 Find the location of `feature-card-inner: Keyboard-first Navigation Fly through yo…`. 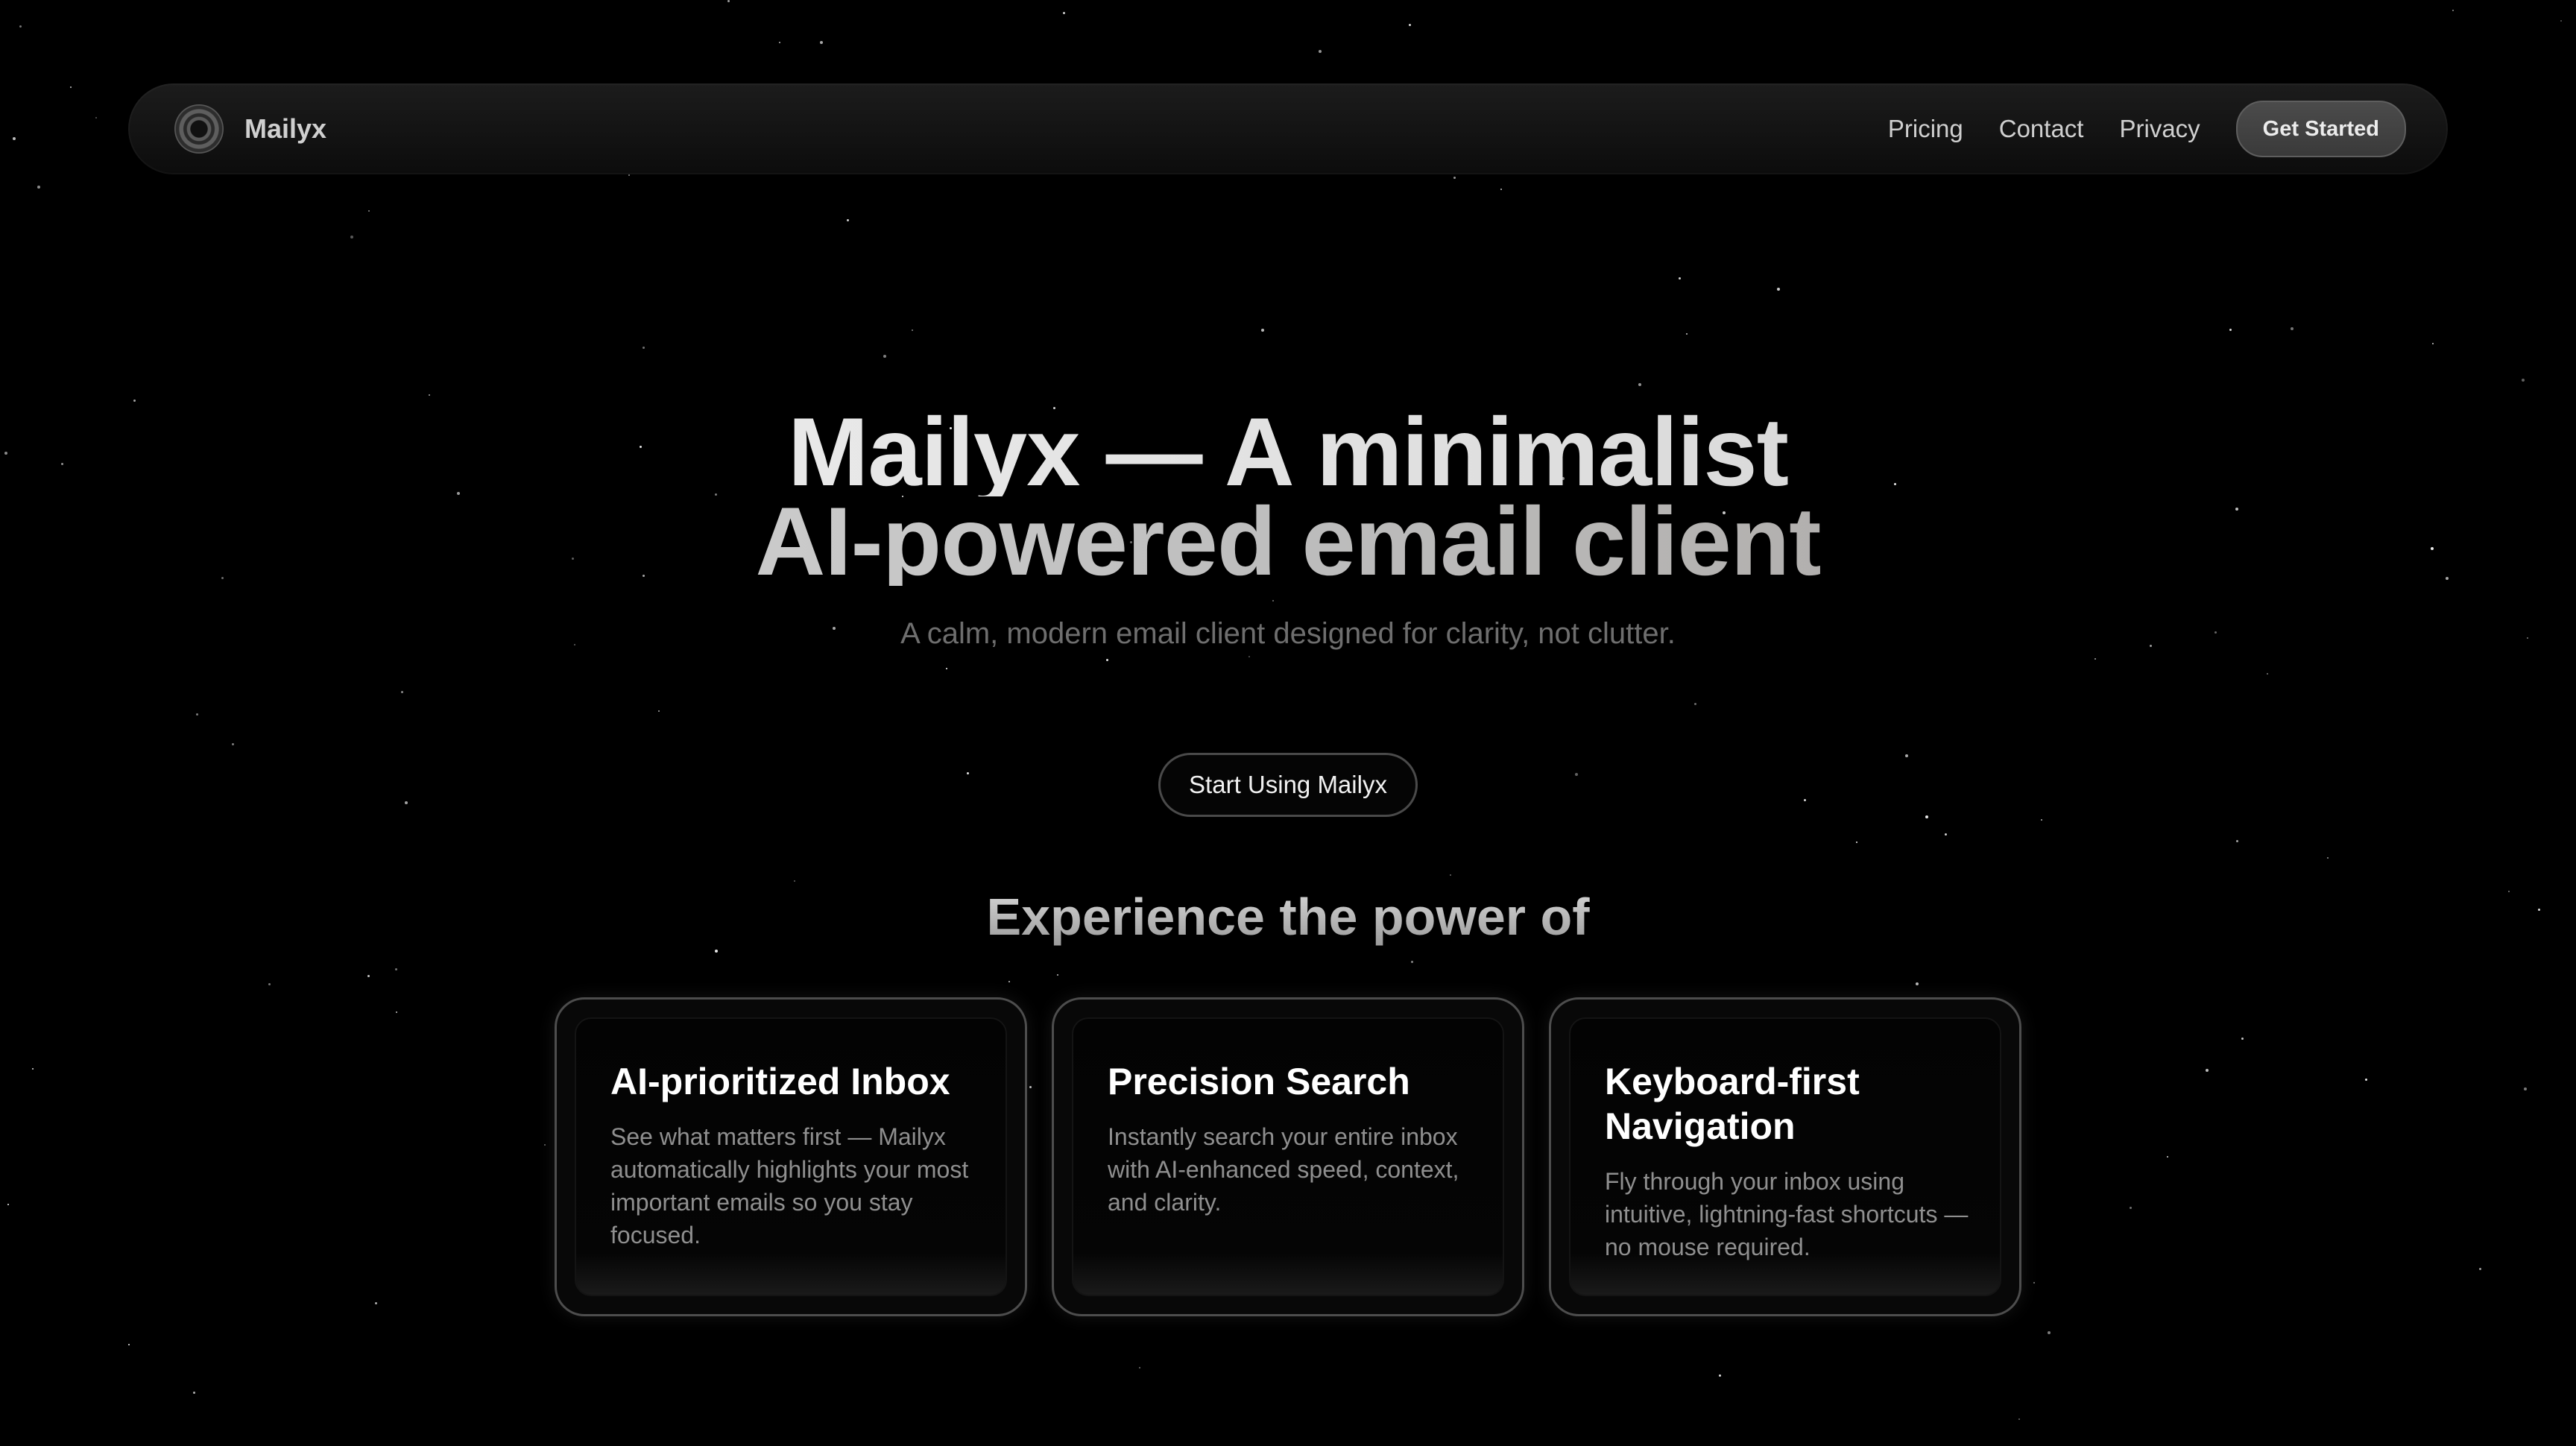

feature-card-inner: Keyboard-first Navigation Fly through yo… is located at coordinates (1785, 1156).